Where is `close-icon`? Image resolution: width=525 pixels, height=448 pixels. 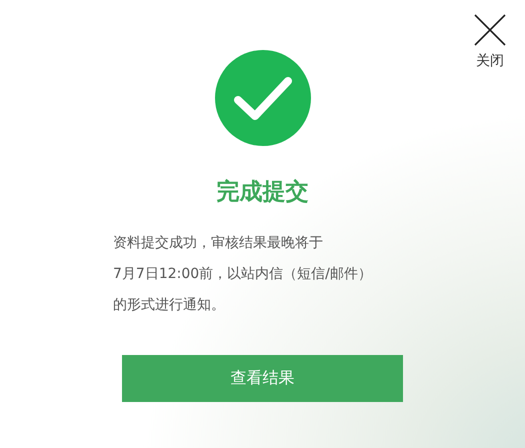 close-icon is located at coordinates (490, 30).